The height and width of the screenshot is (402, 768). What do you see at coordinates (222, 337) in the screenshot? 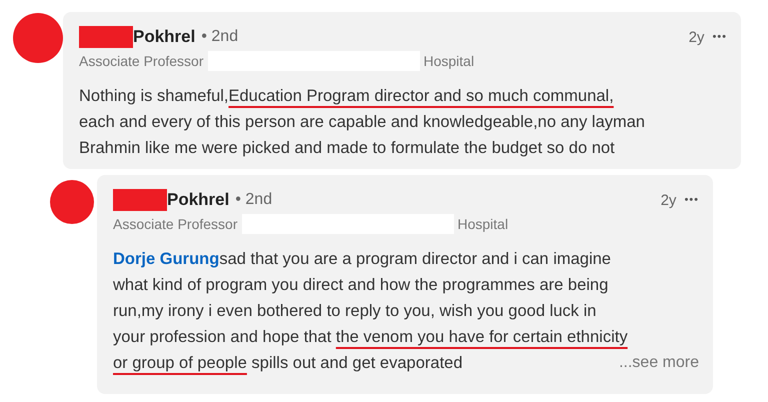
I see `comment-text: your profession and hope that` at bounding box center [222, 337].